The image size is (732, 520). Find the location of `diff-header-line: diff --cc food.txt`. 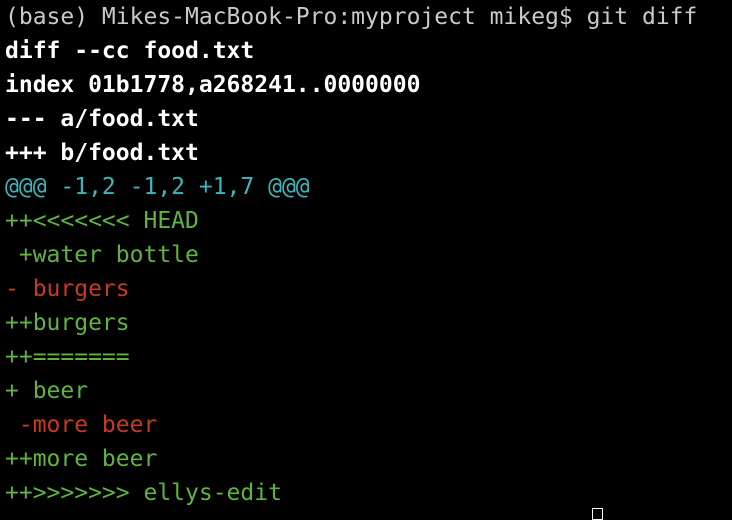

diff-header-line: diff --cc food.txt is located at coordinates (130, 51).